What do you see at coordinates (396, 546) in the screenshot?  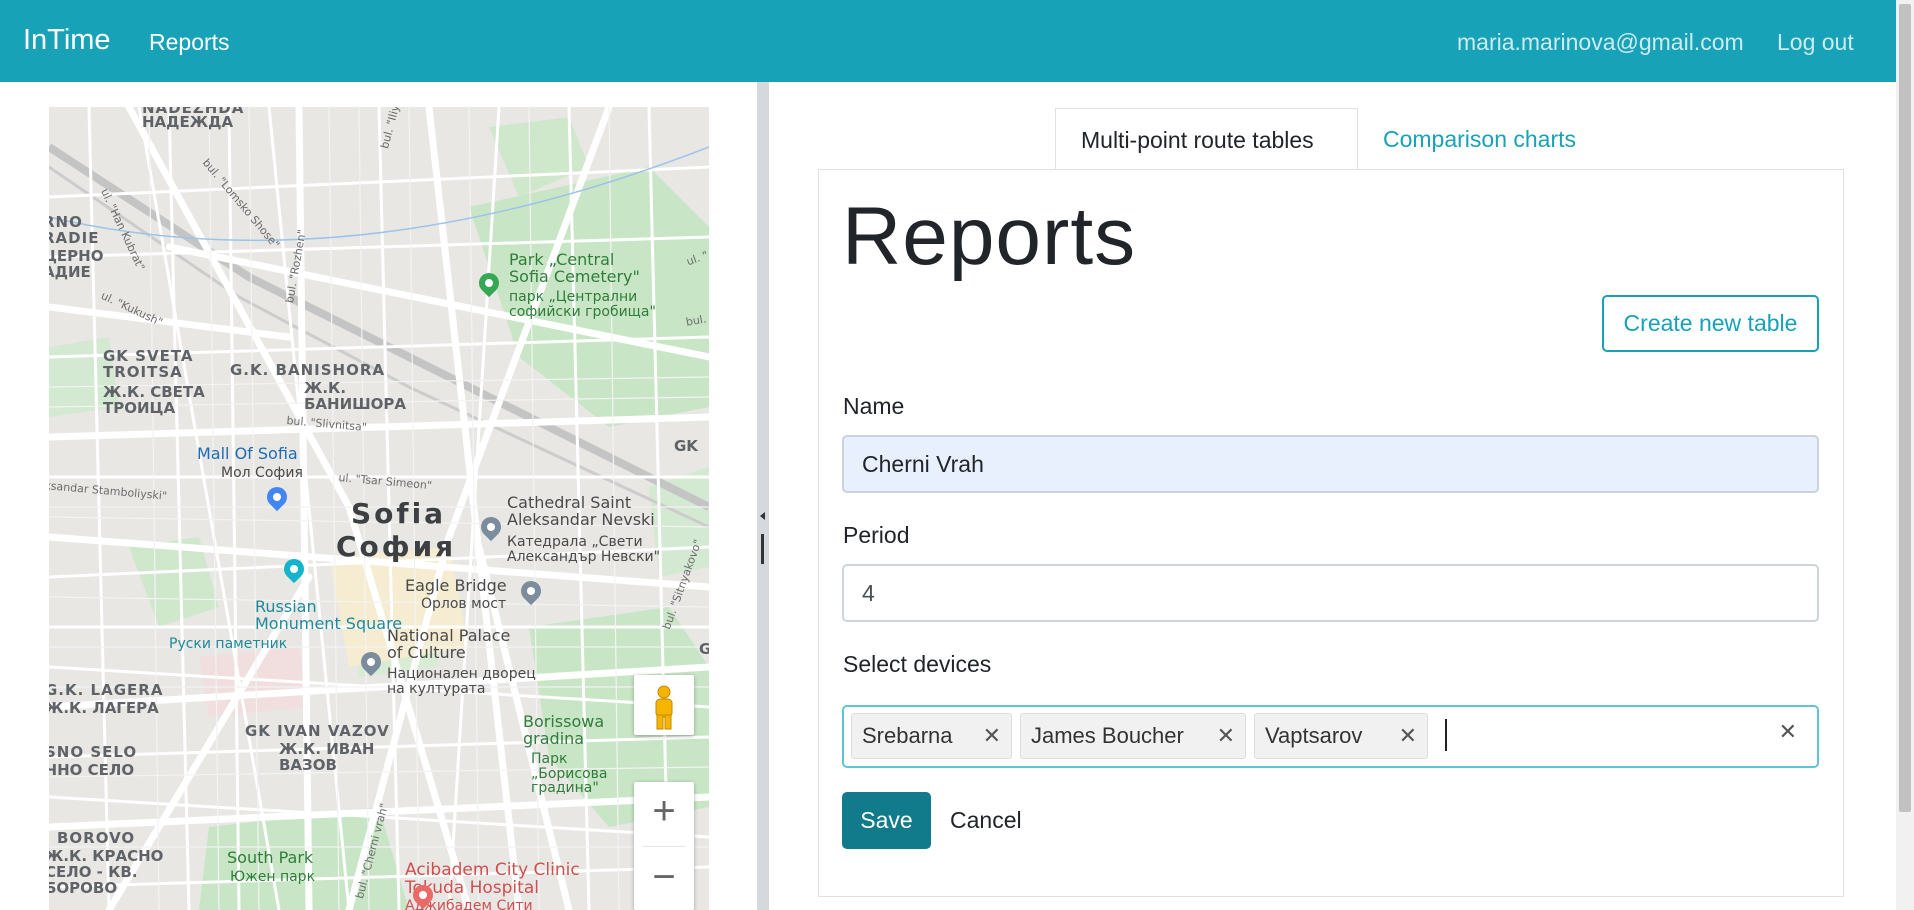 I see `map-label-city-bg: София` at bounding box center [396, 546].